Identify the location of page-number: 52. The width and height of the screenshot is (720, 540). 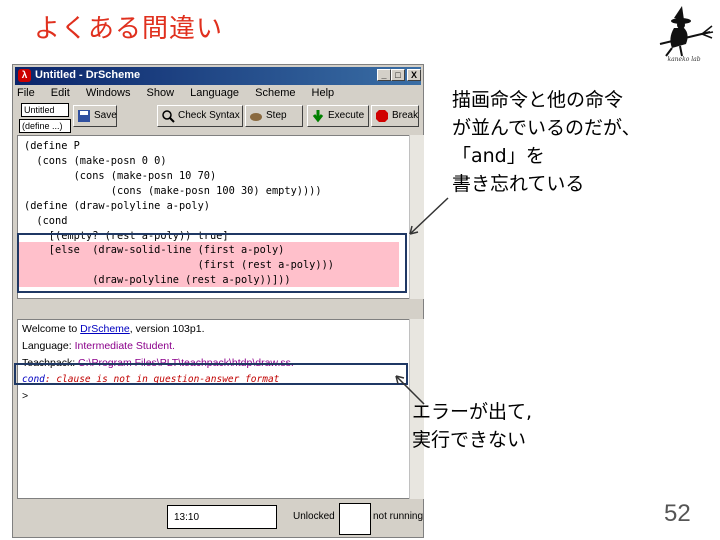
(677, 513).